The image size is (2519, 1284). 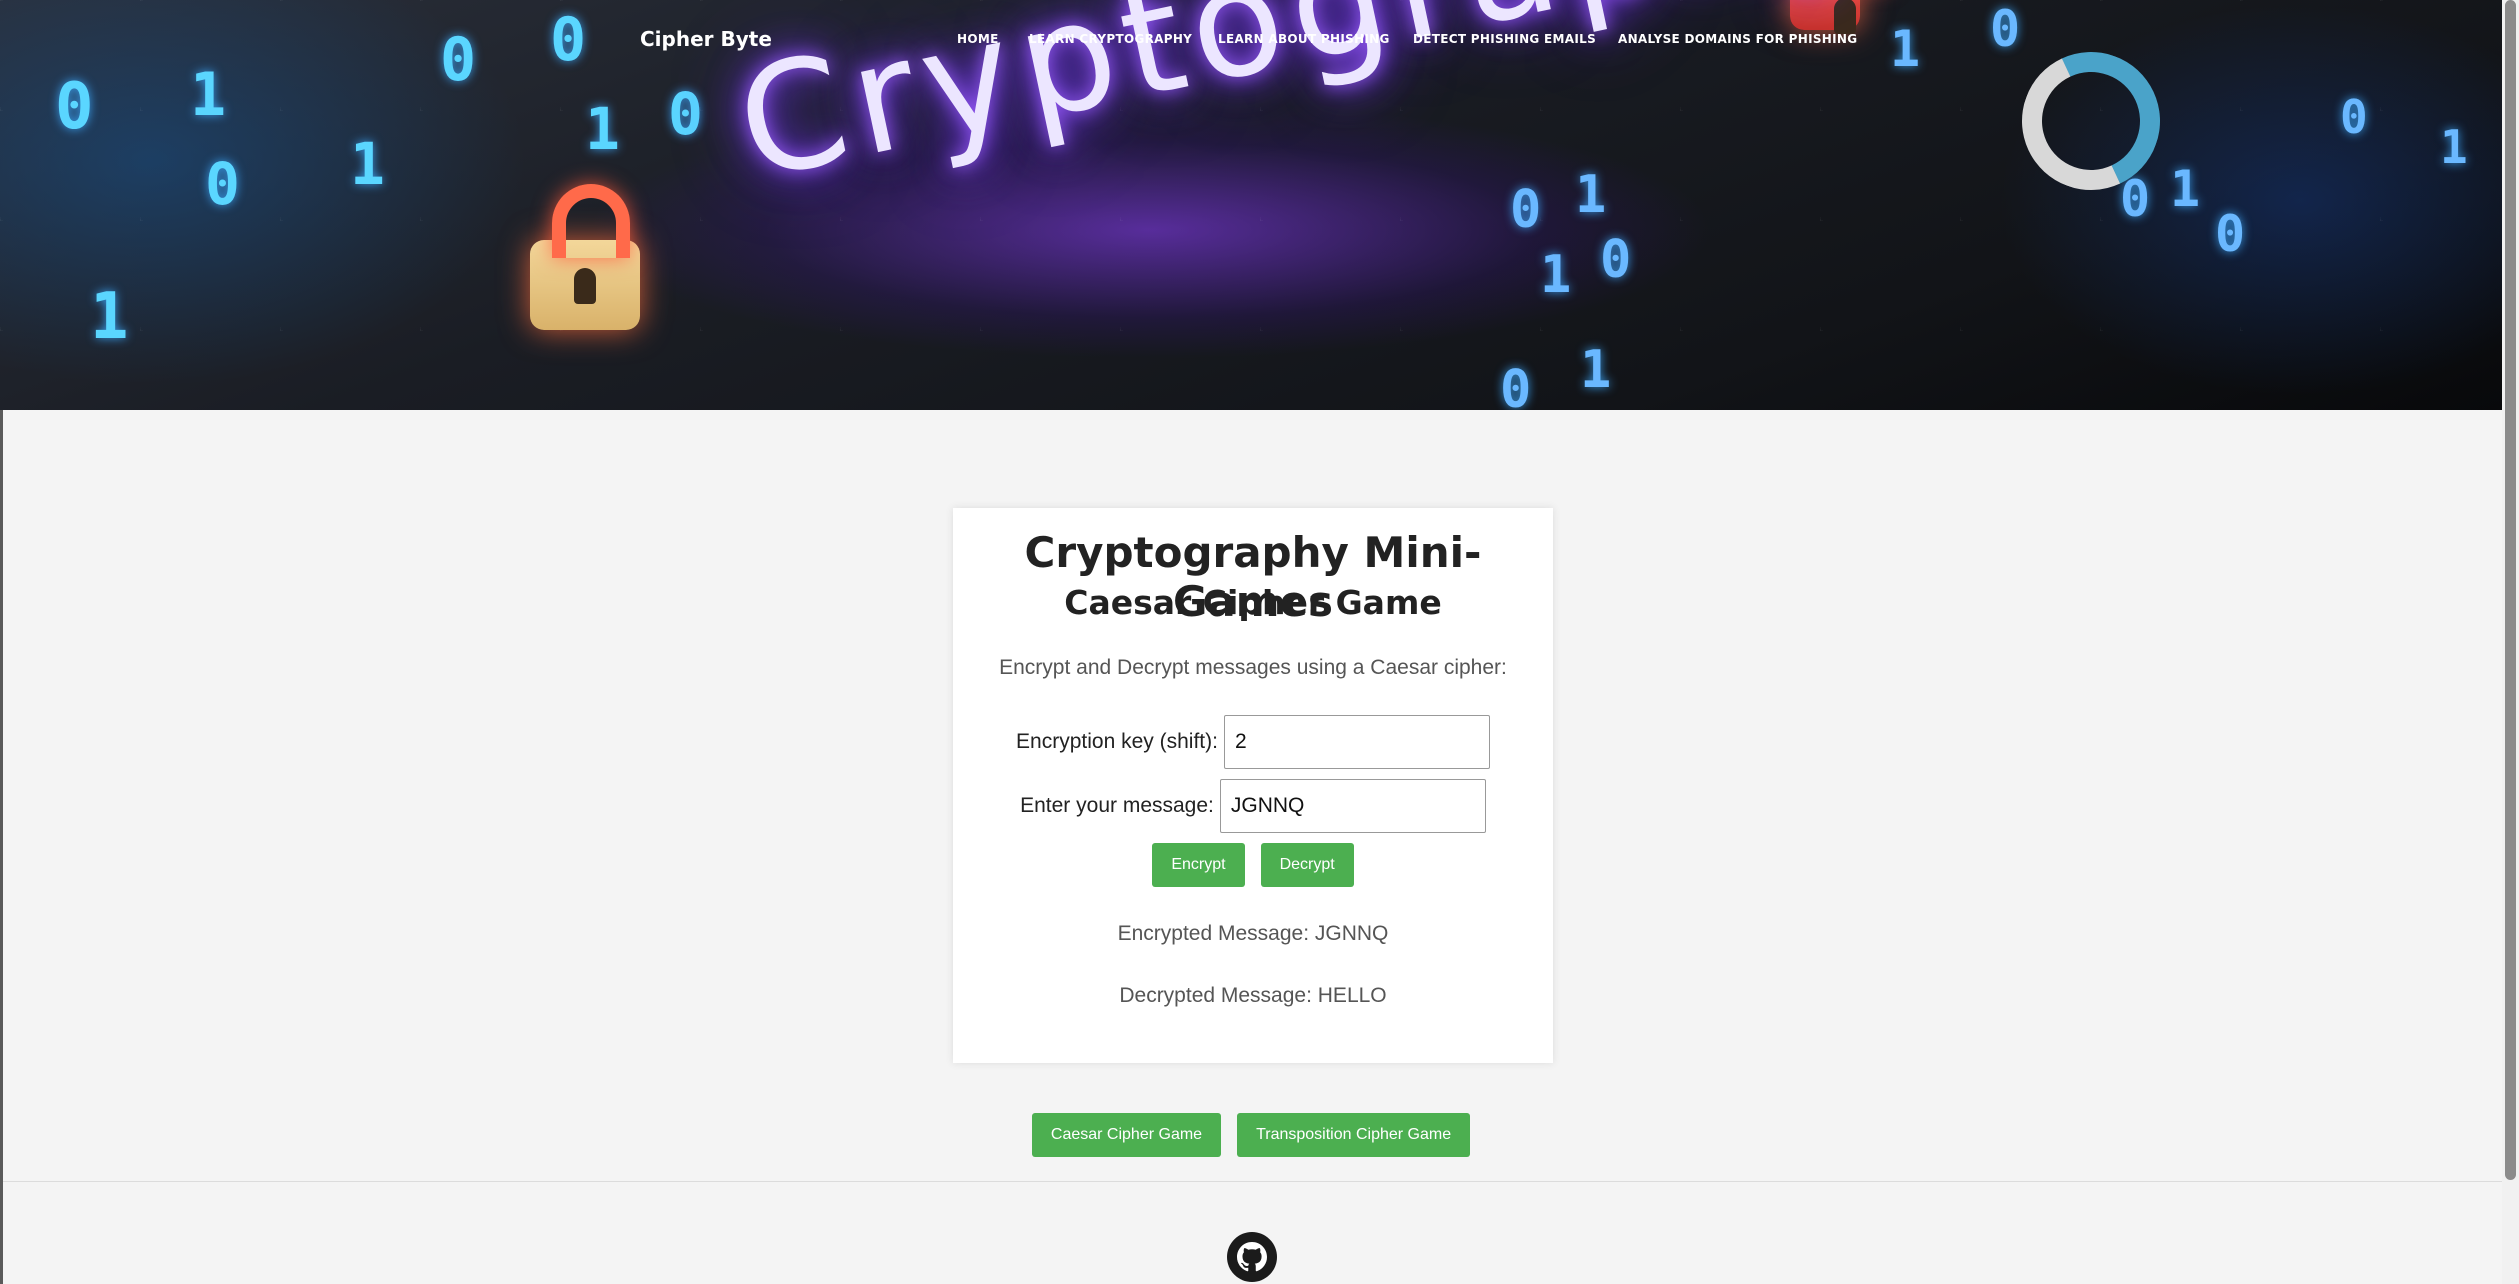 What do you see at coordinates (706, 39) in the screenshot?
I see `brand-logo: Cipher Byte` at bounding box center [706, 39].